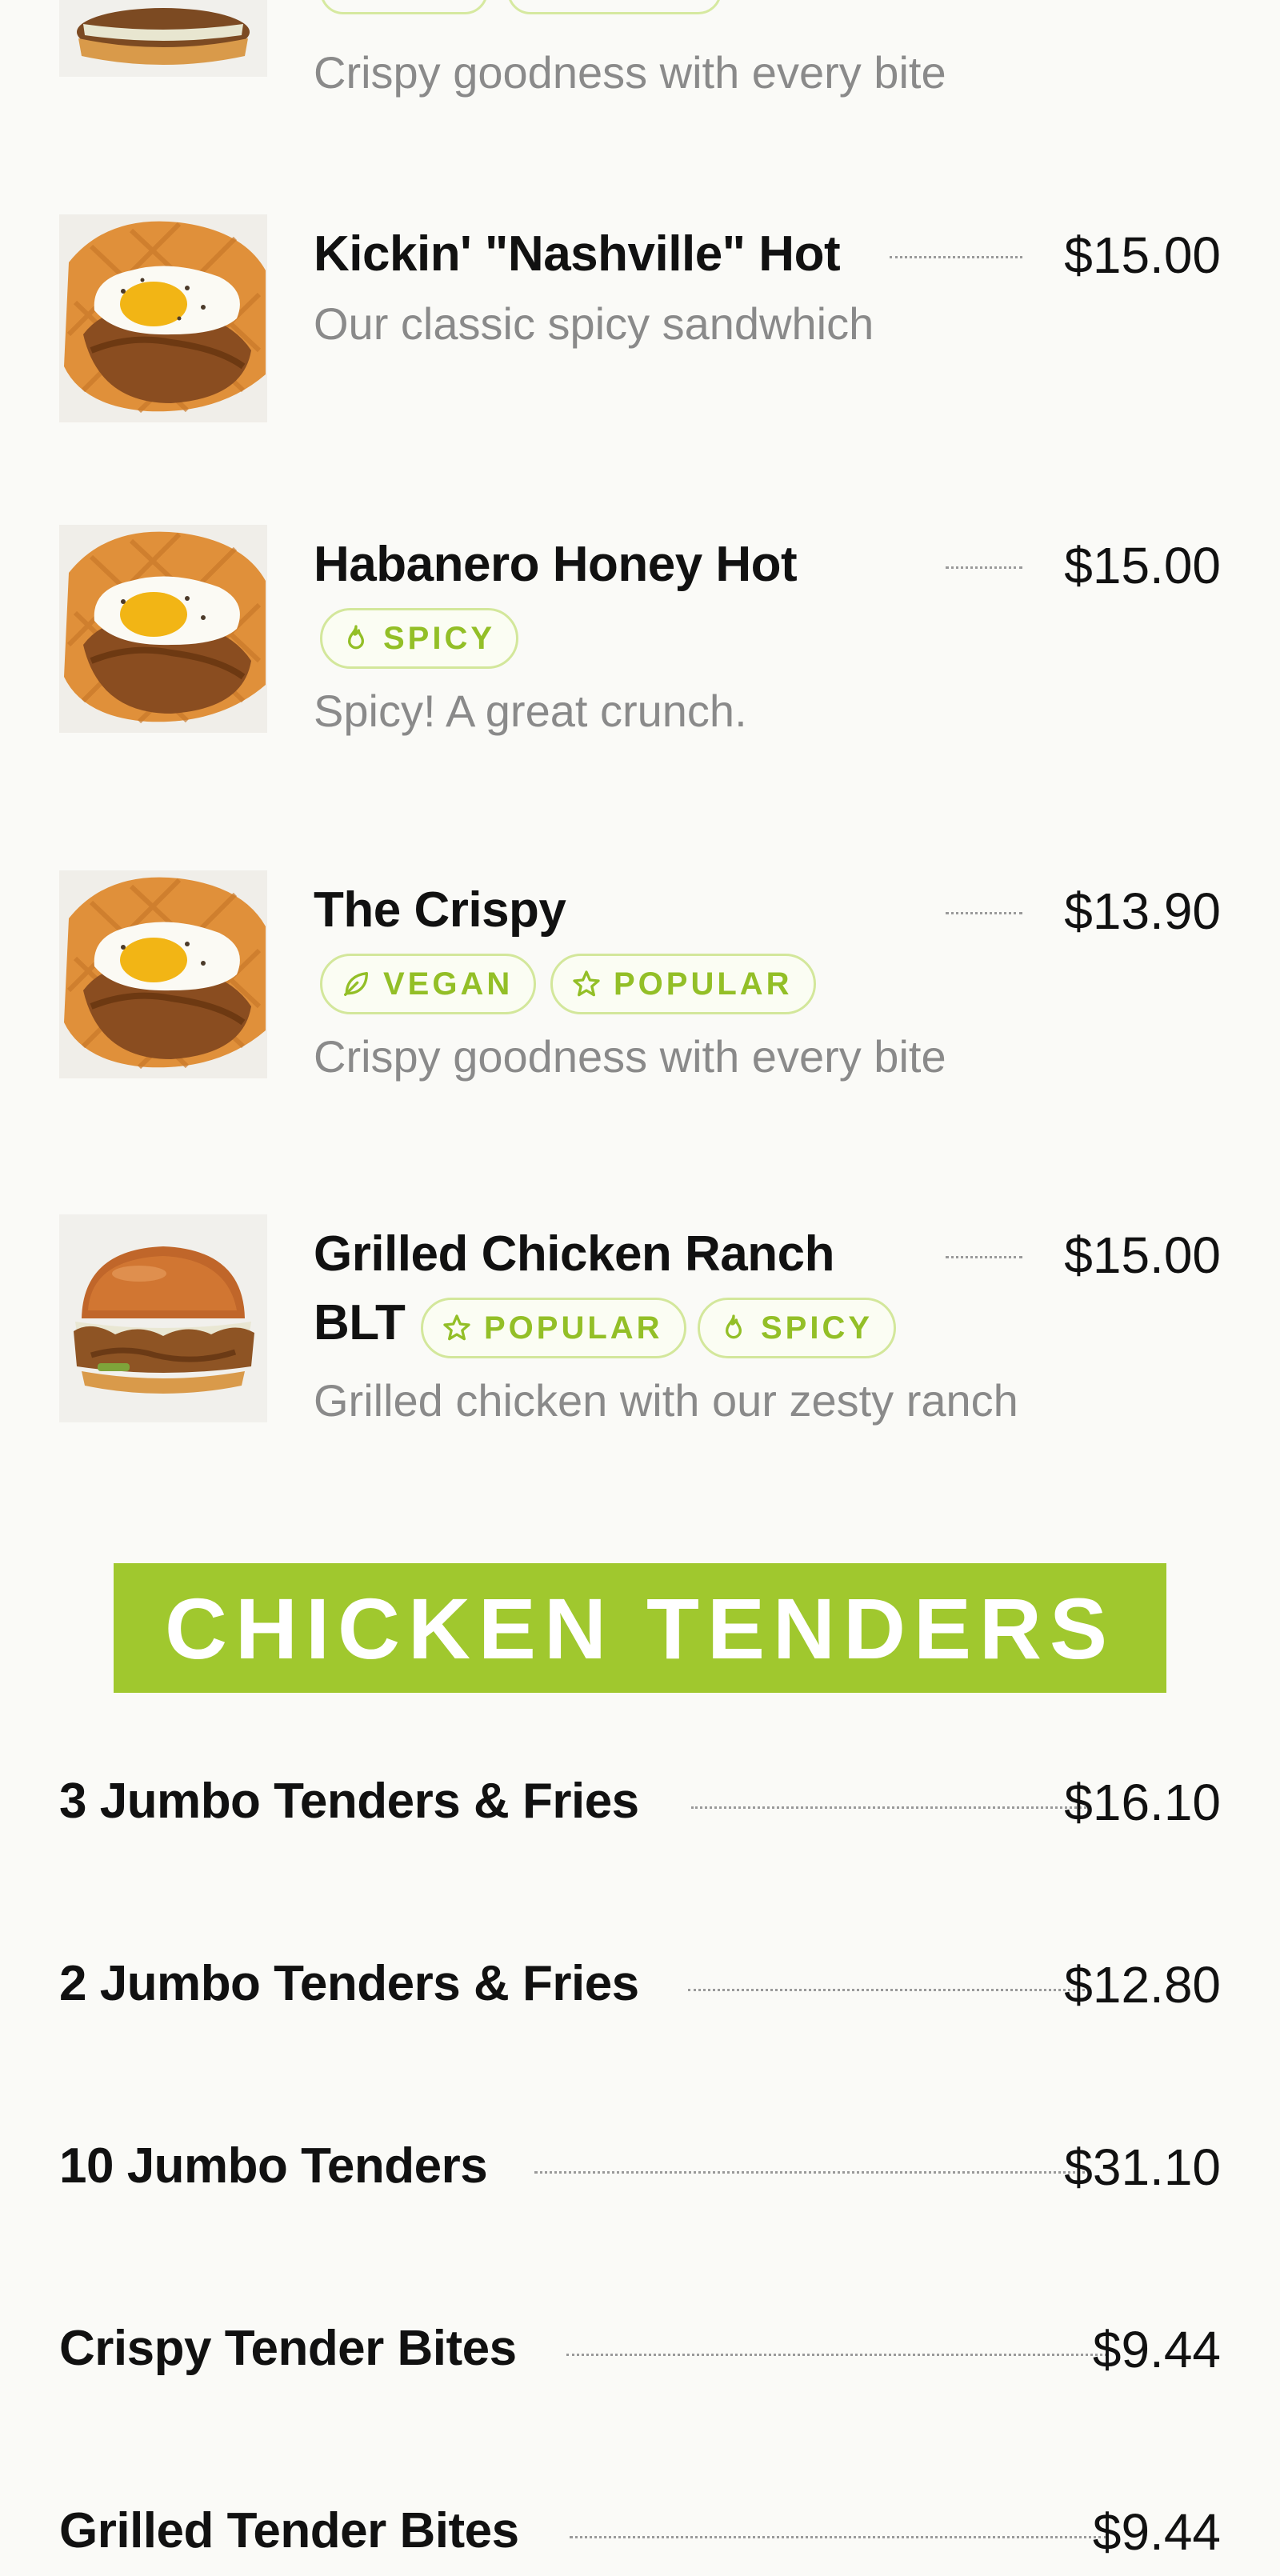 The width and height of the screenshot is (1280, 2576). Describe the element at coordinates (448, 984) in the screenshot. I see `badge-label: VEGAN` at that location.